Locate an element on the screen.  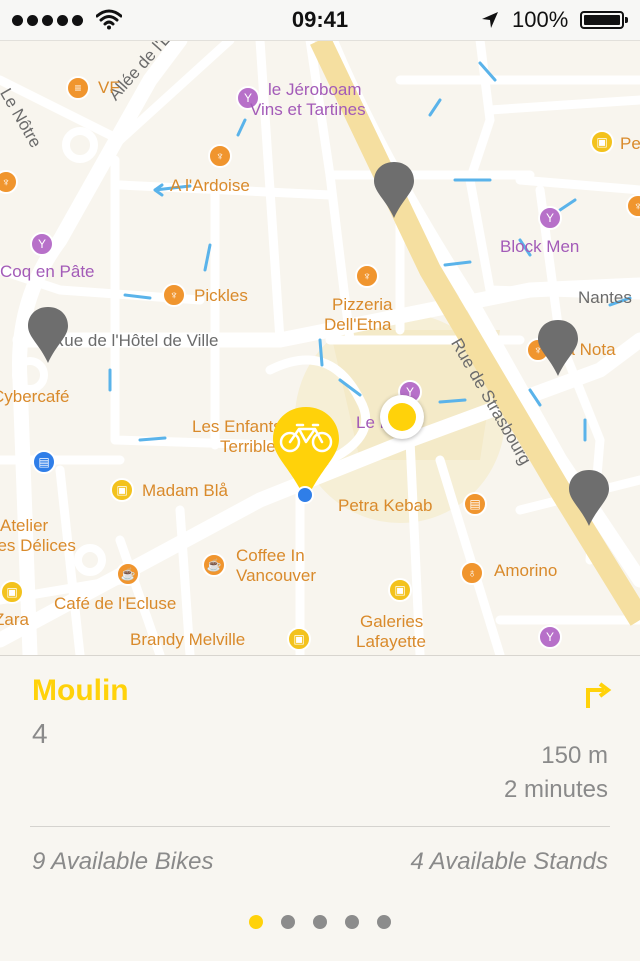
ice-cream-icon: ♁ is located at coordinates (472, 573).